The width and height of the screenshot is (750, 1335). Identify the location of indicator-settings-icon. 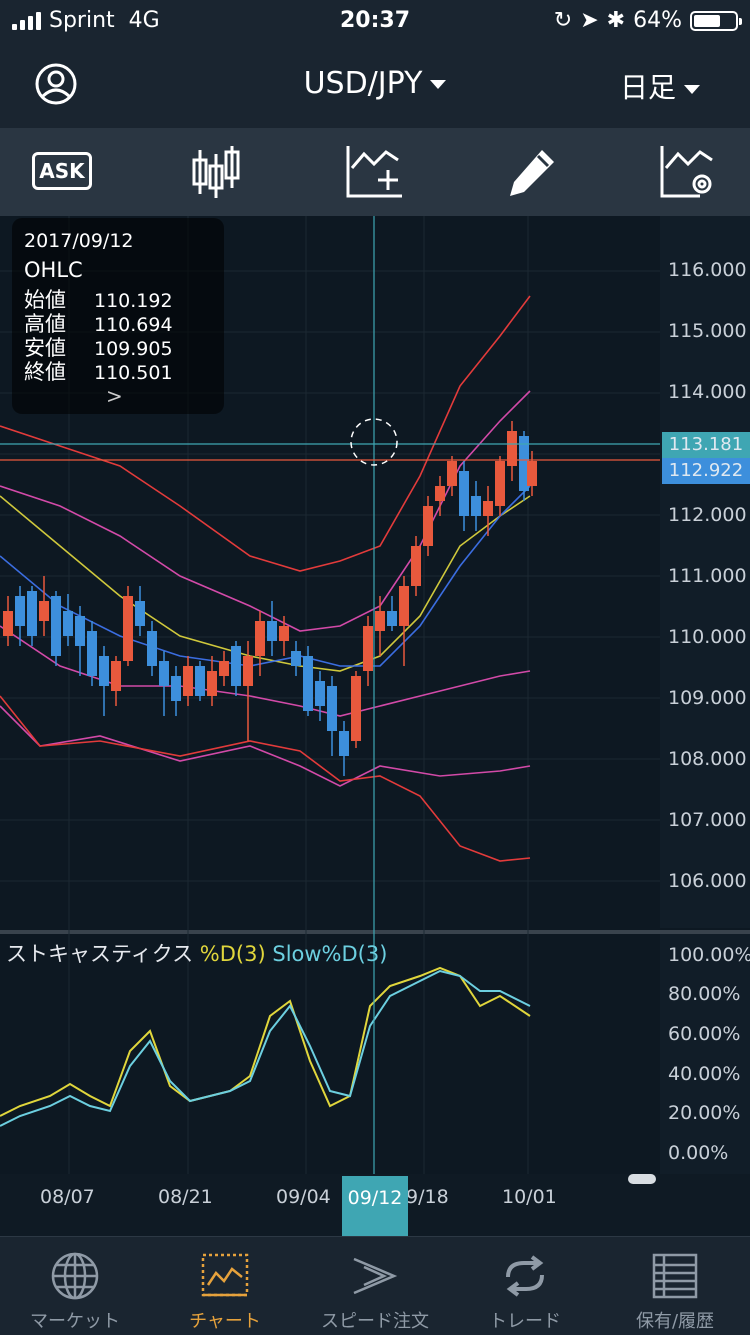
(688, 172).